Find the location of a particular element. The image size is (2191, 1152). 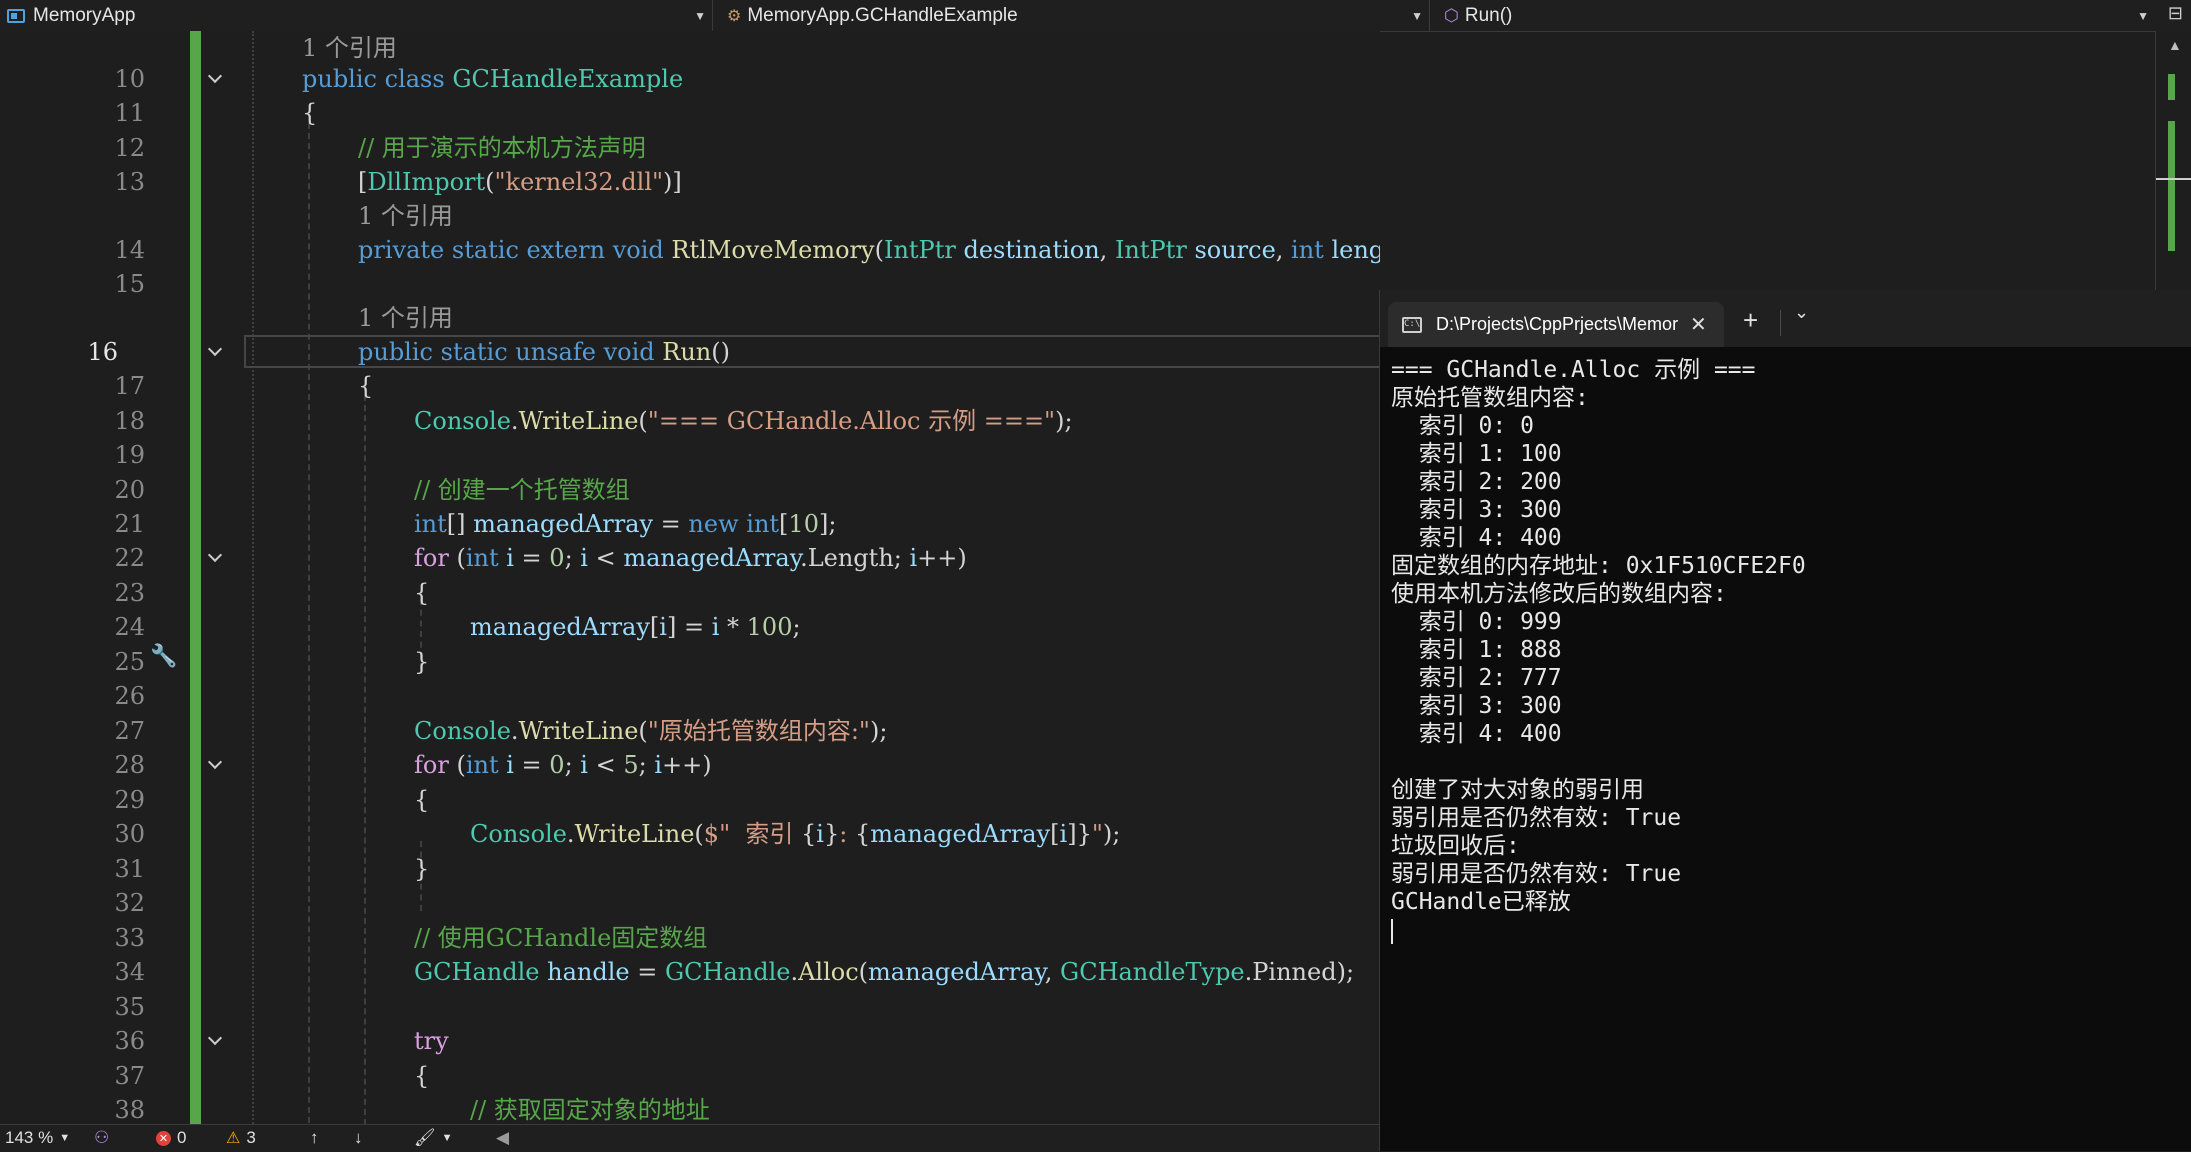

zoom-dropdown: 143 % ▼ is located at coordinates (37, 1138).